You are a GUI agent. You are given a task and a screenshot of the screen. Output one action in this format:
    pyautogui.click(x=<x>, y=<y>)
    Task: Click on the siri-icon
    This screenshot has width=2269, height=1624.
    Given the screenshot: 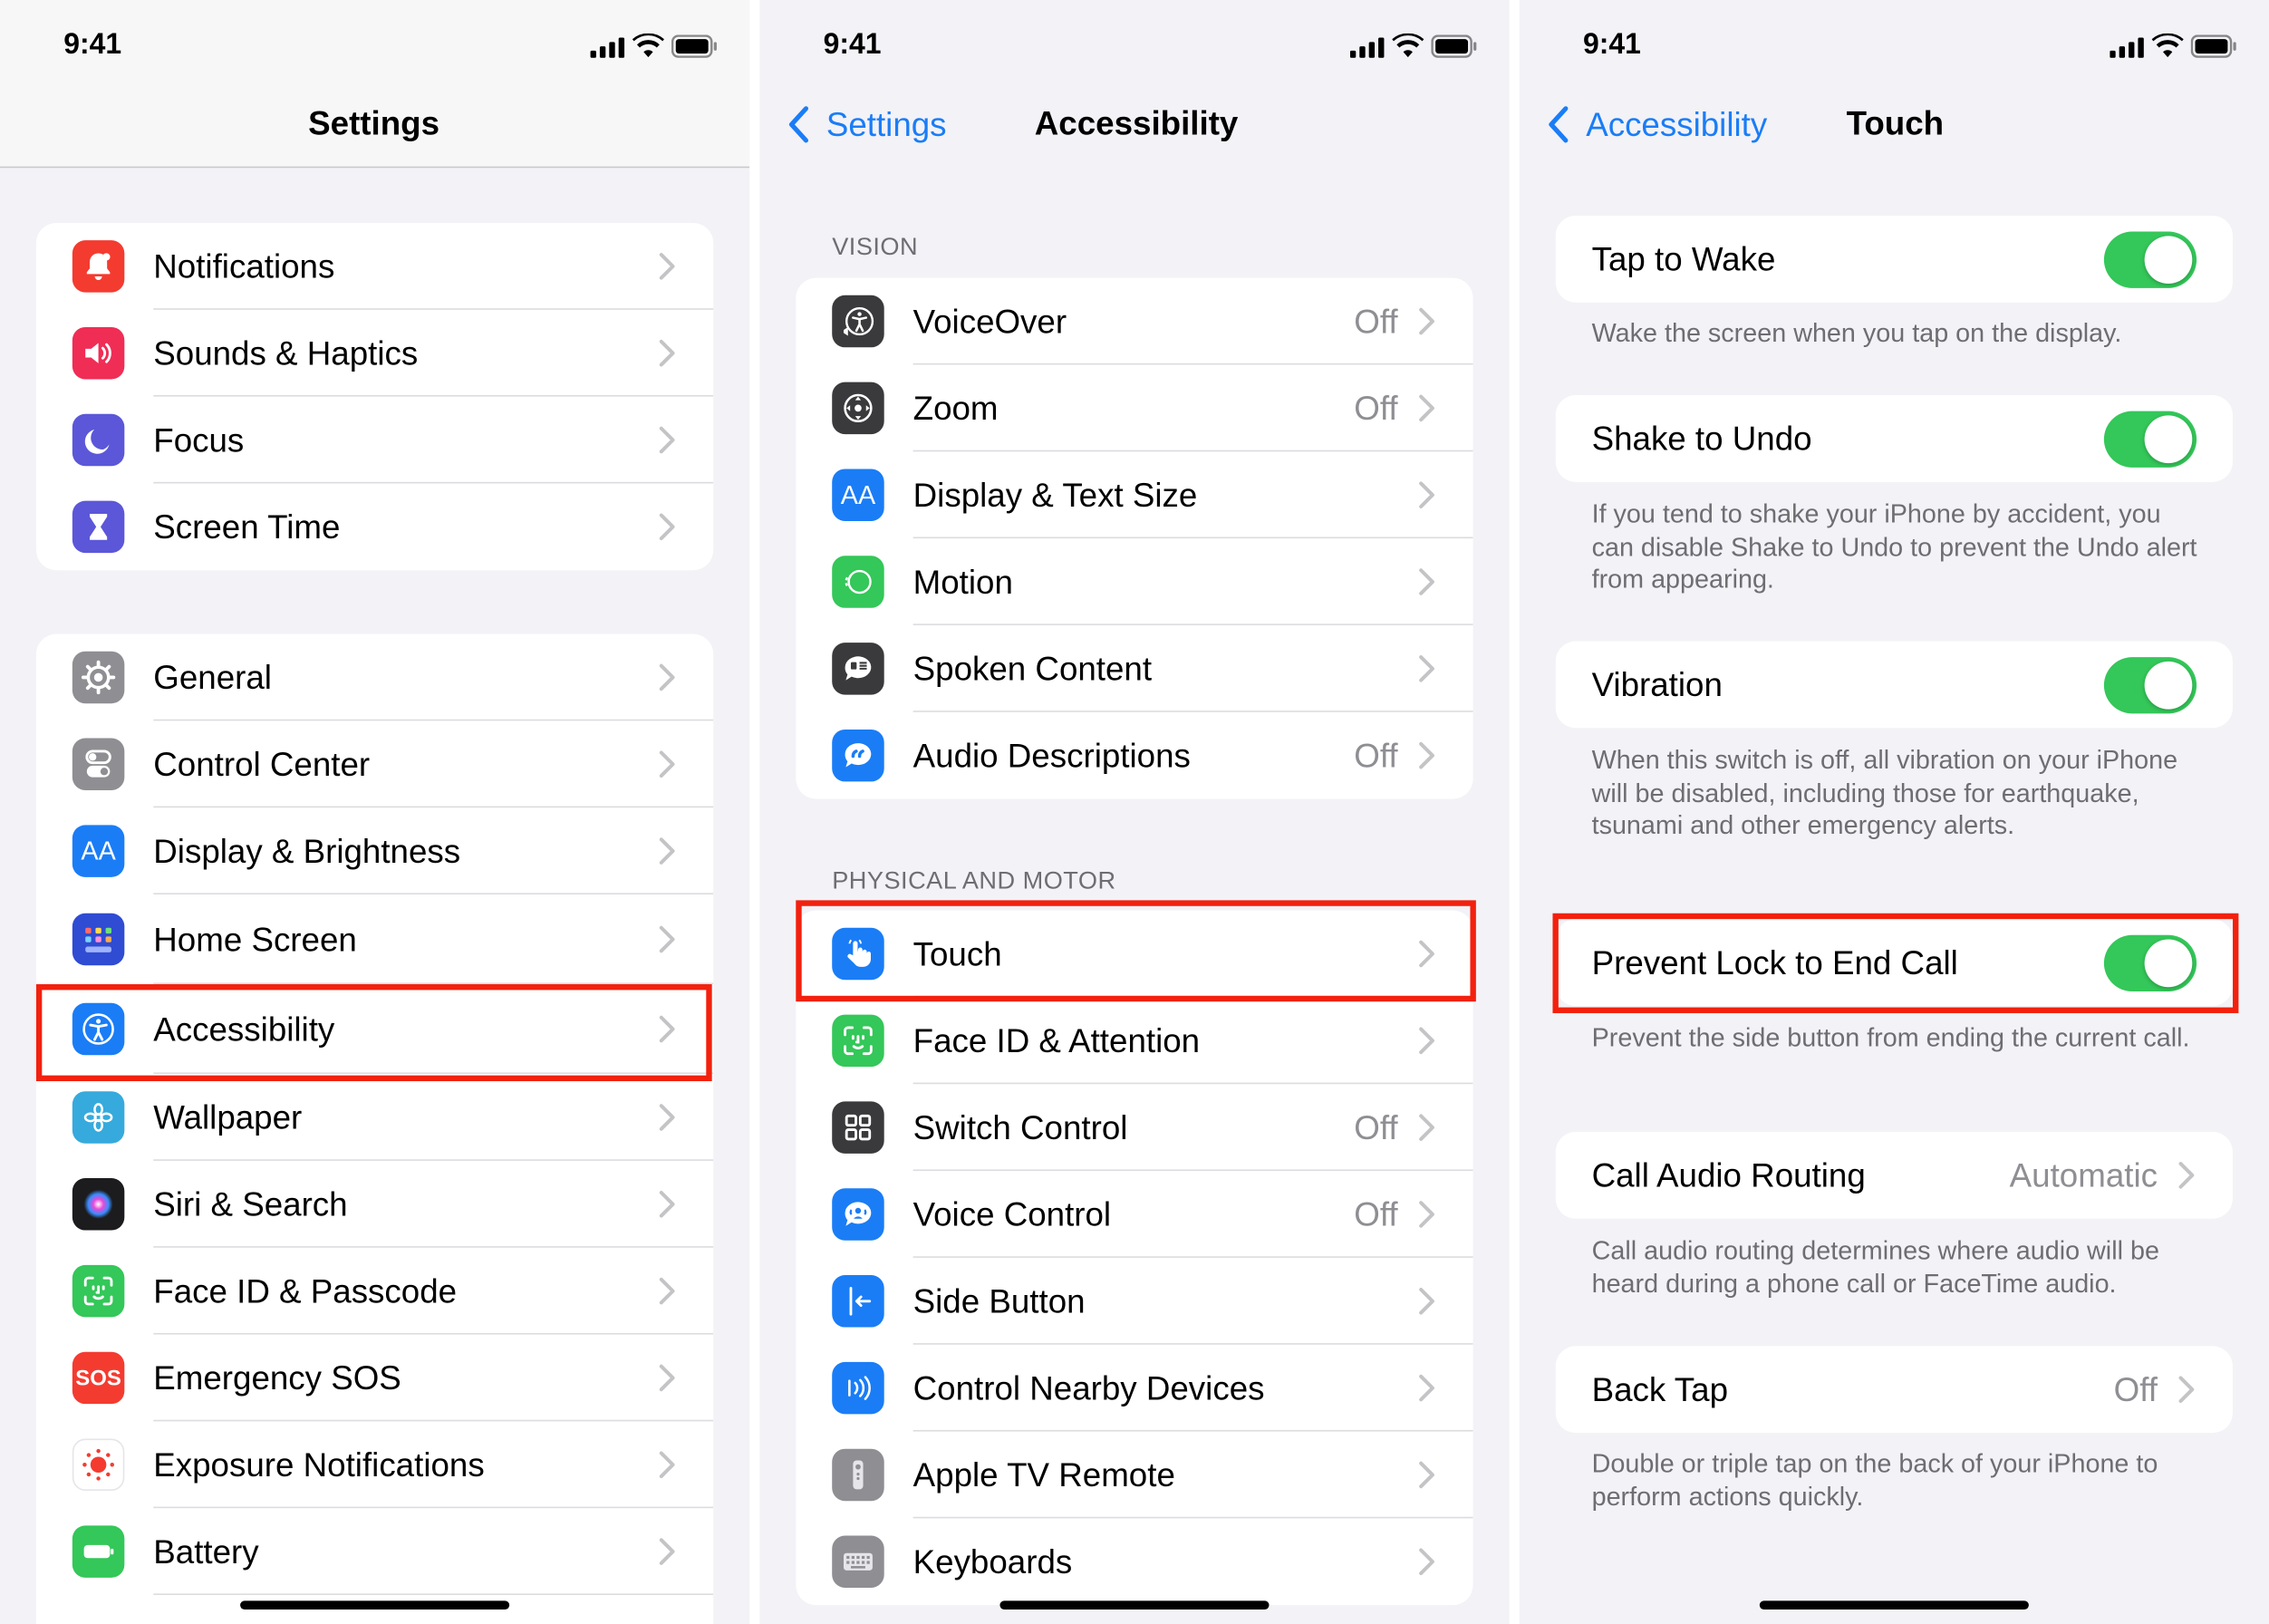 What is the action you would take?
    pyautogui.click(x=99, y=1204)
    